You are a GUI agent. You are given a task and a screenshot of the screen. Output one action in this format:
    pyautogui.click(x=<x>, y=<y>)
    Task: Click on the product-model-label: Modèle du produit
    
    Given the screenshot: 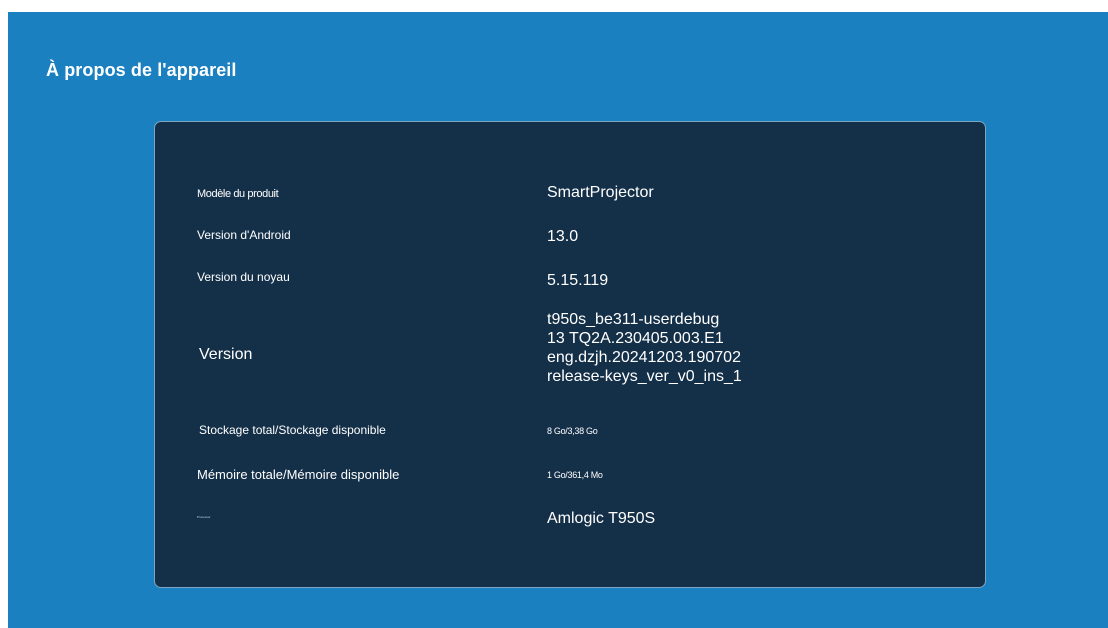 What is the action you would take?
    pyautogui.click(x=238, y=194)
    